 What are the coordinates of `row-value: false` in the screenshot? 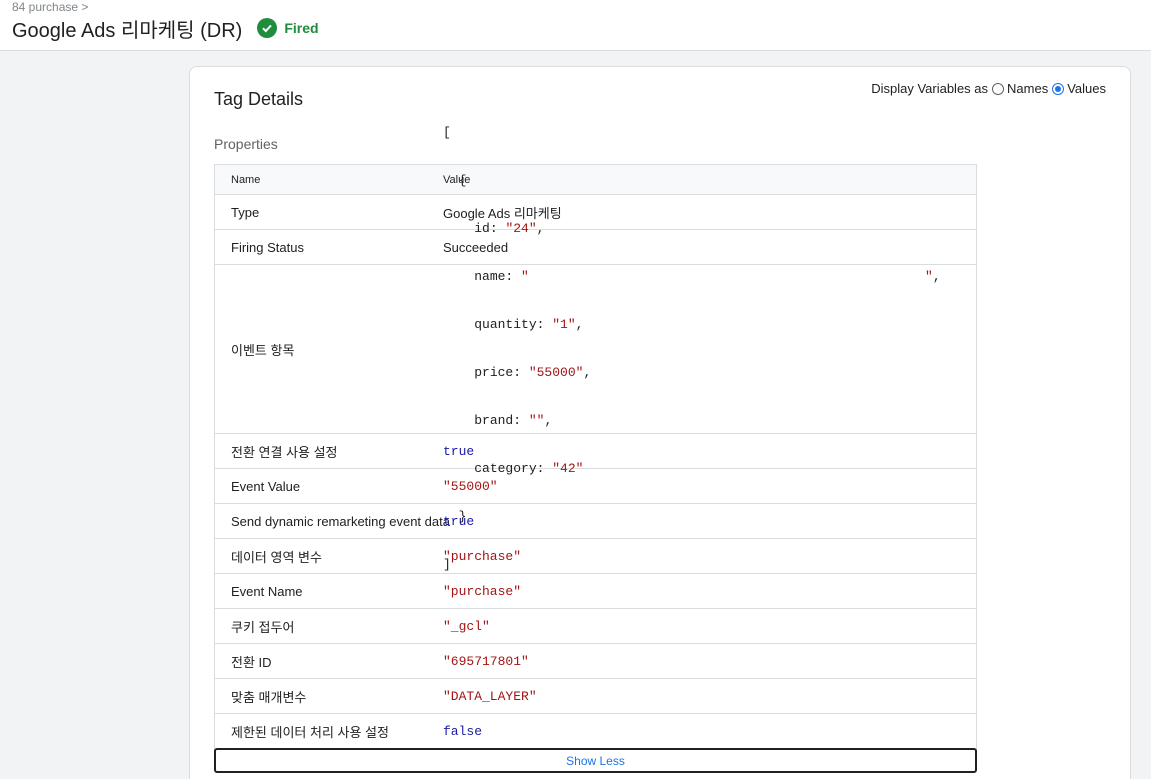 It's located at (463, 731).